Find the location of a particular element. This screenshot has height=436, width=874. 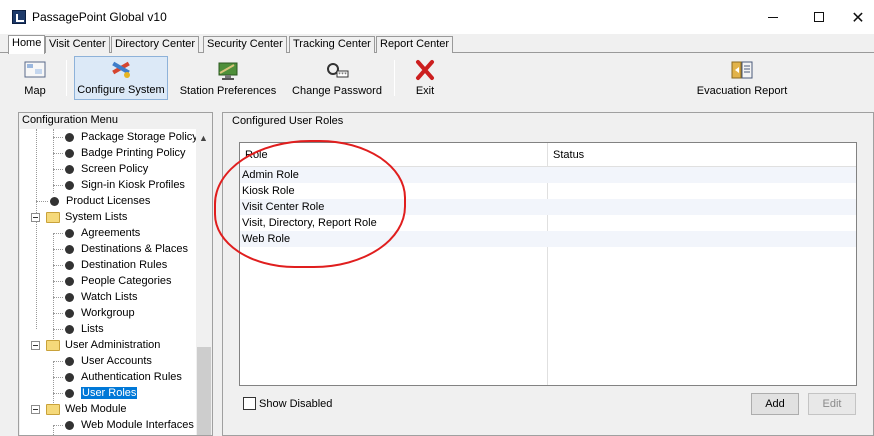

tab-directory-center: Directory Center is located at coordinates (155, 44).